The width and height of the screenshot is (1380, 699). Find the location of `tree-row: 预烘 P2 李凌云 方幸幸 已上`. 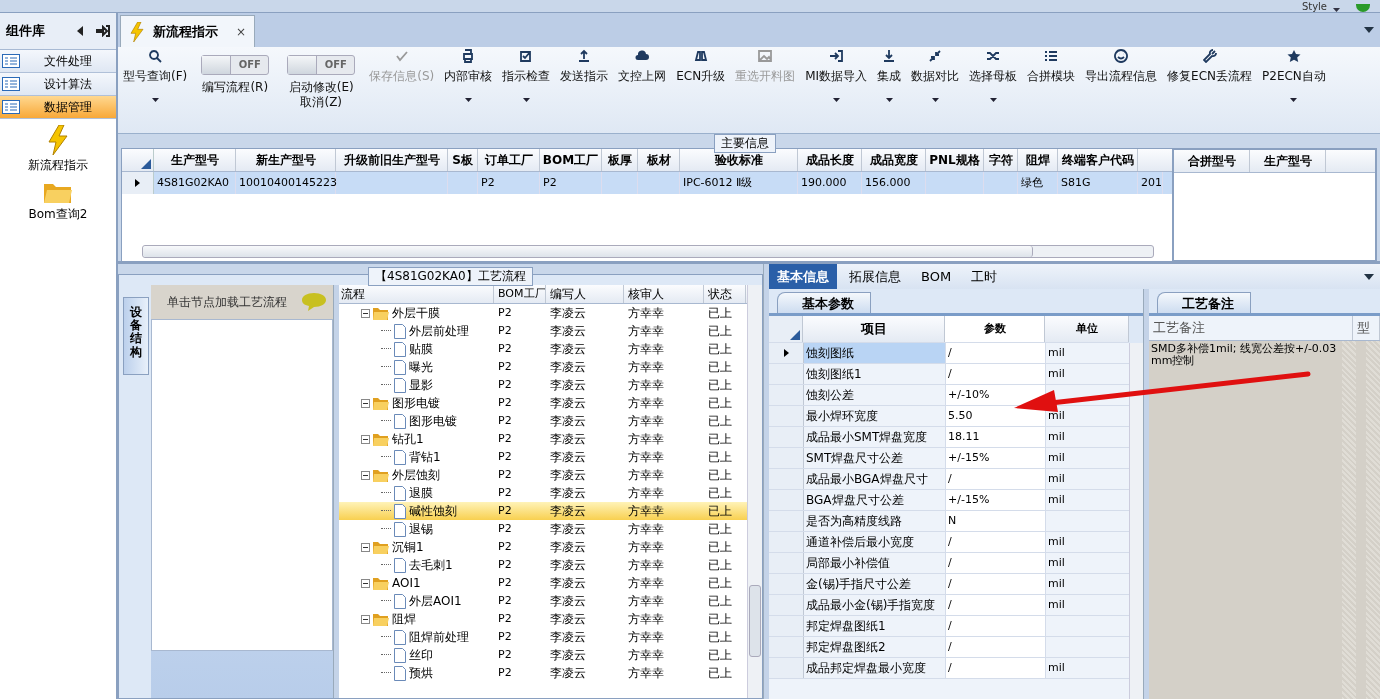

tree-row: 预烘 P2 李凌云 方幸幸 已上 is located at coordinates (543, 673).